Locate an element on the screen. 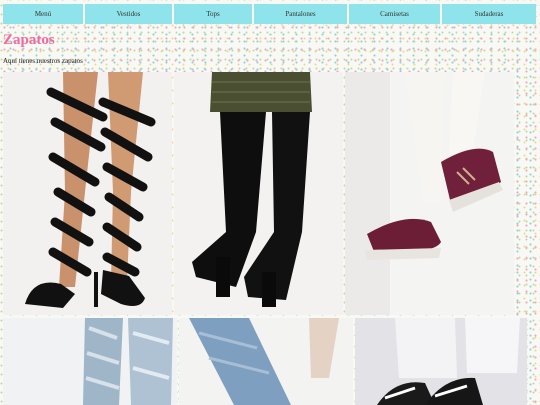  nav-item-sudaderas: Sudaderas is located at coordinates (489, 14).